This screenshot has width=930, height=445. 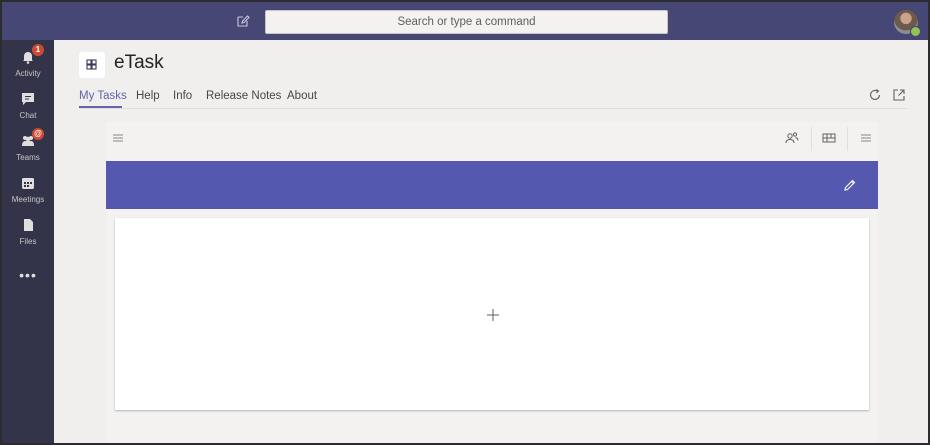 What do you see at coordinates (28, 275) in the screenshot?
I see `more-apps-button: •••` at bounding box center [28, 275].